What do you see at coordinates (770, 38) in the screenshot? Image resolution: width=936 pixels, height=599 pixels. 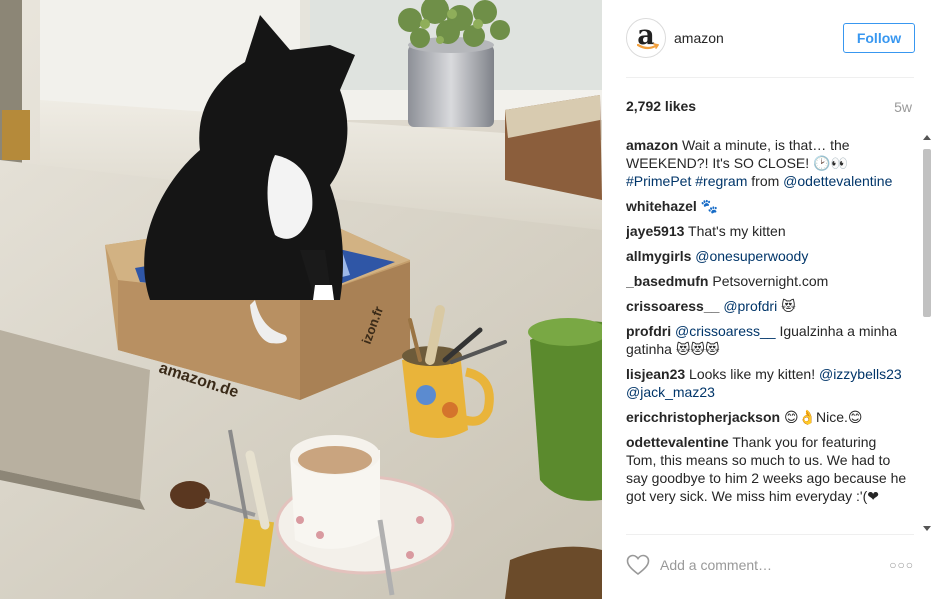 I see `post-header: a amazon Follow` at bounding box center [770, 38].